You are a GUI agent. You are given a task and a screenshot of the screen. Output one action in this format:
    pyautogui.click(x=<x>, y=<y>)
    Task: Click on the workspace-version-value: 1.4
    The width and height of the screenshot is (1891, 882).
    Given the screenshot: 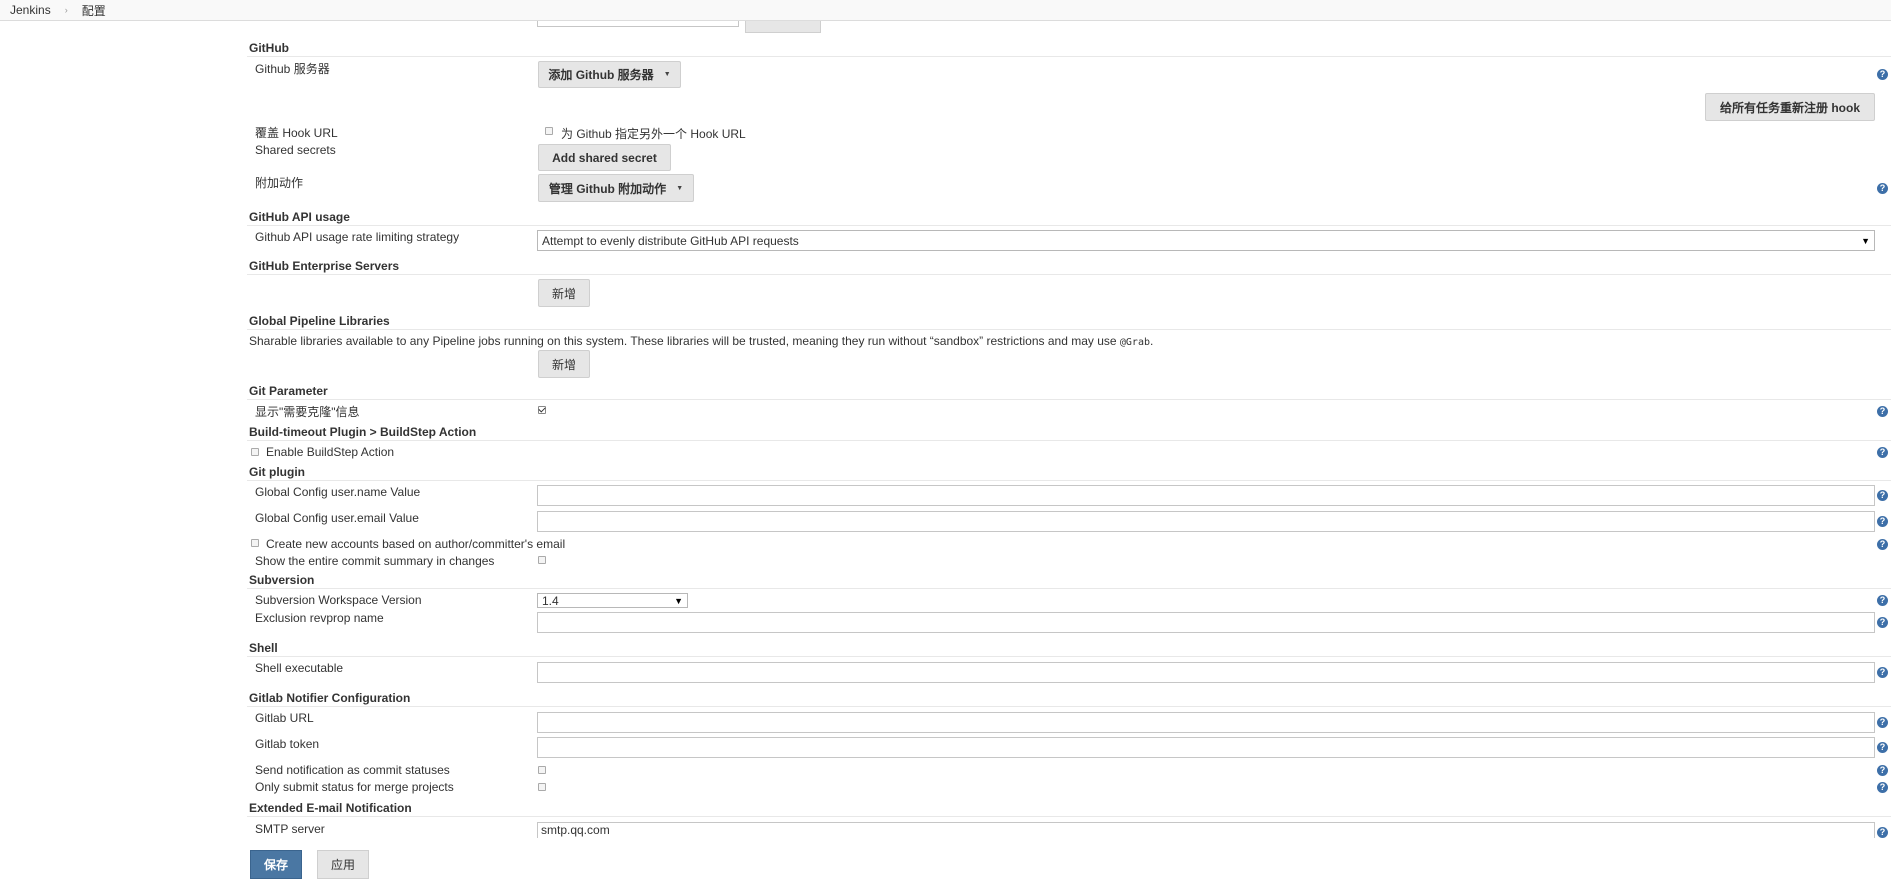 What is the action you would take?
    pyautogui.click(x=550, y=600)
    